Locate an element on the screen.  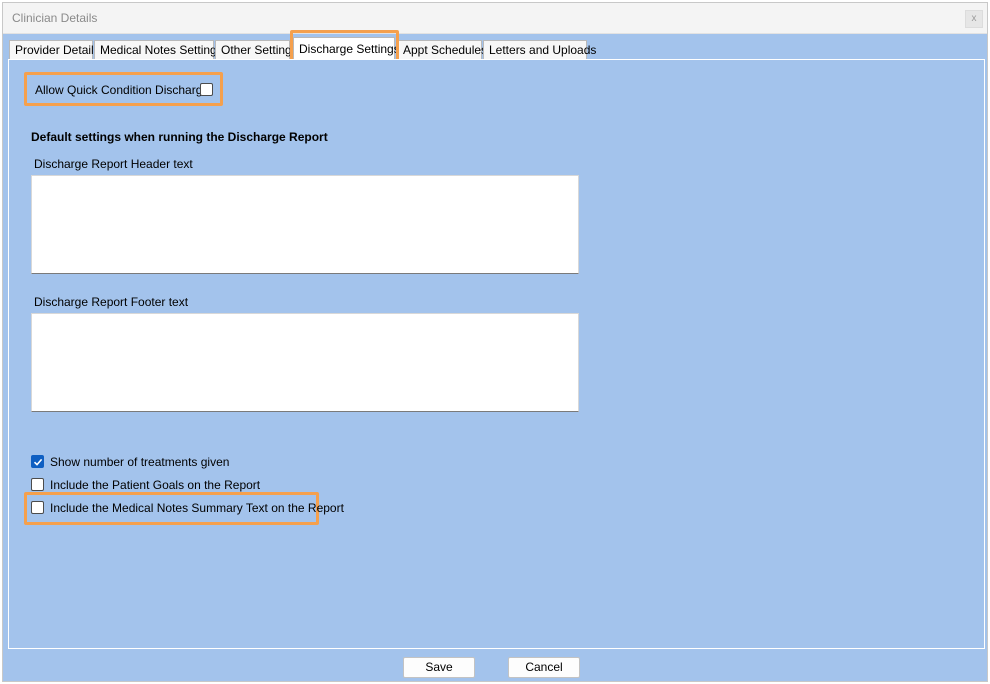
tab-appt-schedules: Appt Schedules is located at coordinates (442, 50).